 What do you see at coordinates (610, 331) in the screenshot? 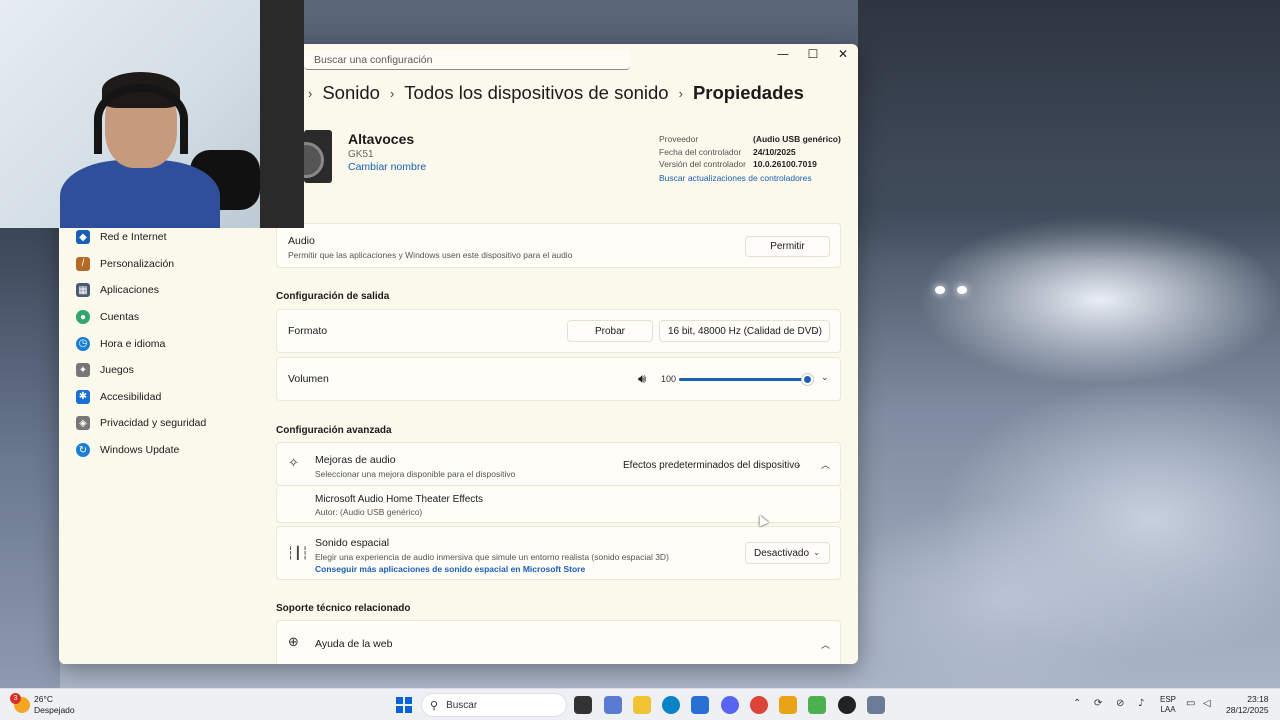
I see `test-button: Probar` at bounding box center [610, 331].